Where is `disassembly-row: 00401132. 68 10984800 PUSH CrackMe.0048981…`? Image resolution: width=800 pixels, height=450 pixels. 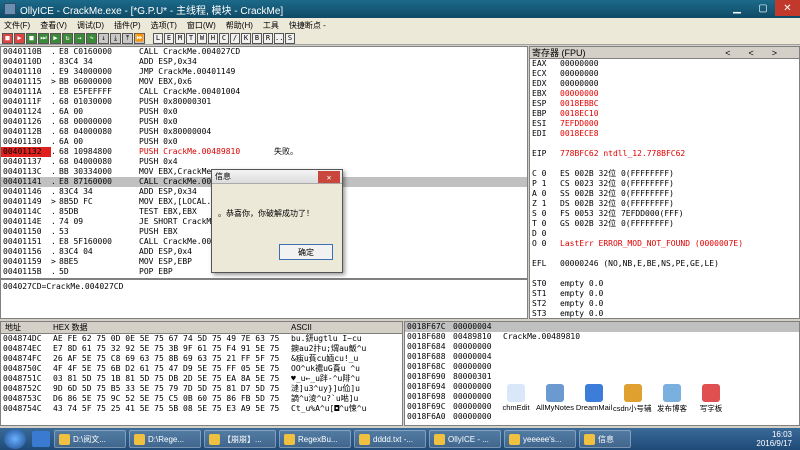 disassembly-row: 00401132. 68 10984800 PUSH CrackMe.0048981… is located at coordinates (264, 152).